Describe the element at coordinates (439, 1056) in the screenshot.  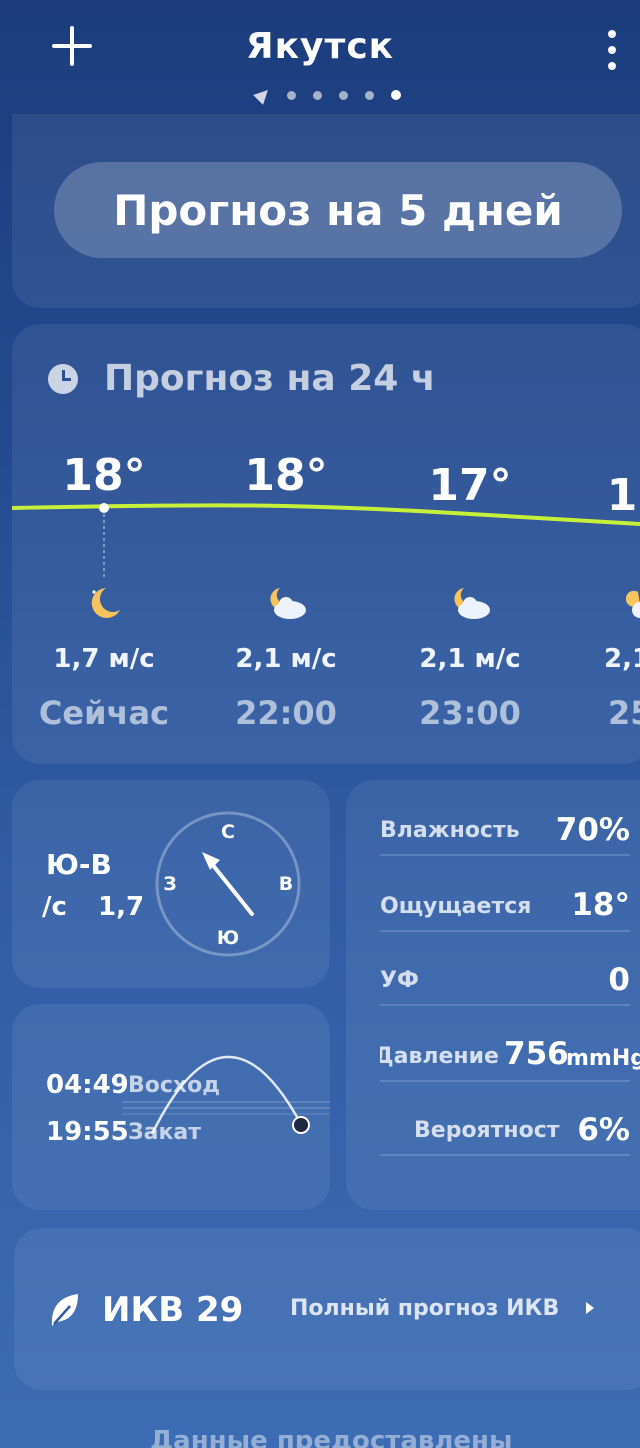
I see `pressure-label: Давление` at that location.